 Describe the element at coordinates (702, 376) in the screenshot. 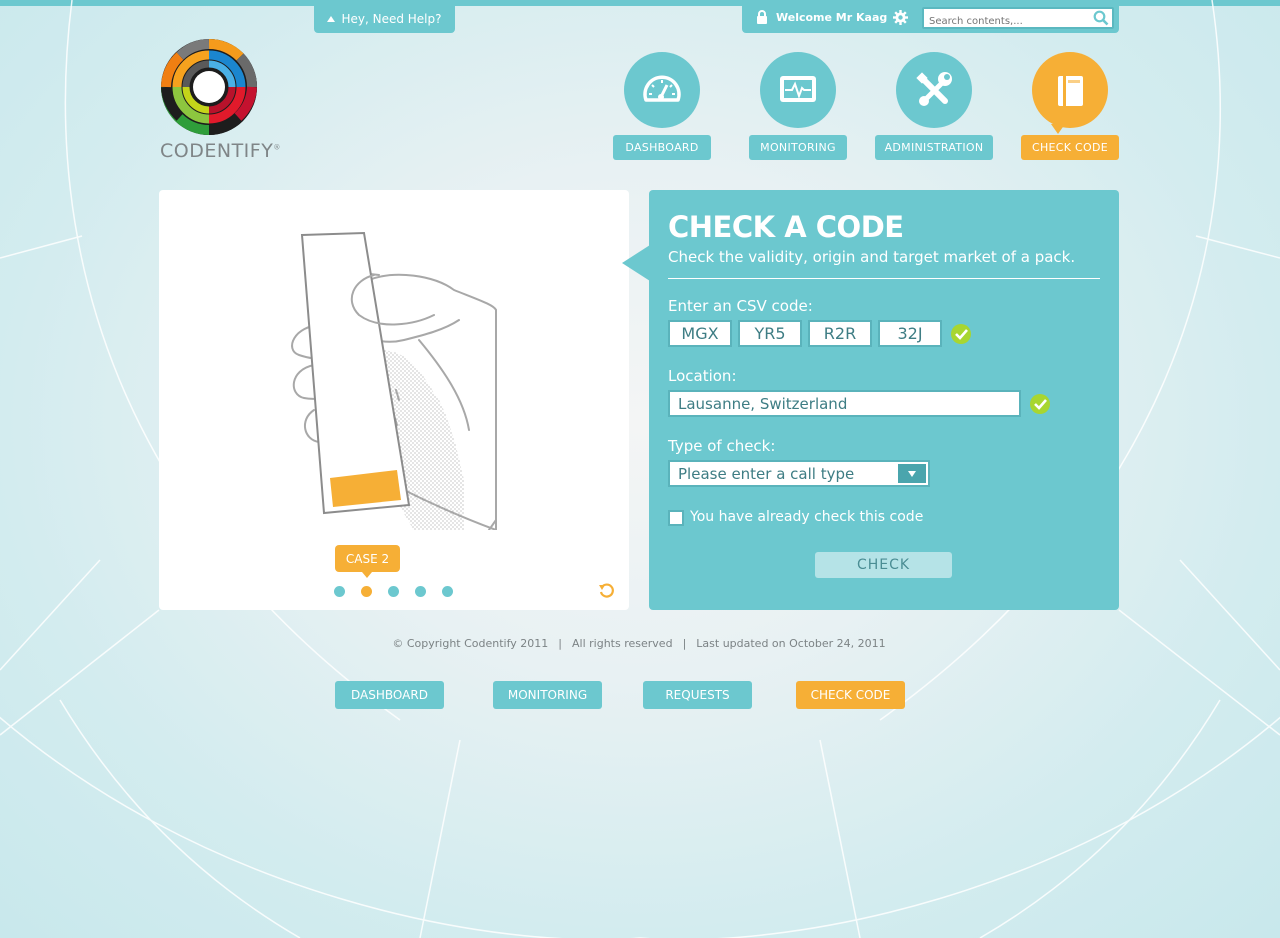

I see `location-label: Location:` at that location.